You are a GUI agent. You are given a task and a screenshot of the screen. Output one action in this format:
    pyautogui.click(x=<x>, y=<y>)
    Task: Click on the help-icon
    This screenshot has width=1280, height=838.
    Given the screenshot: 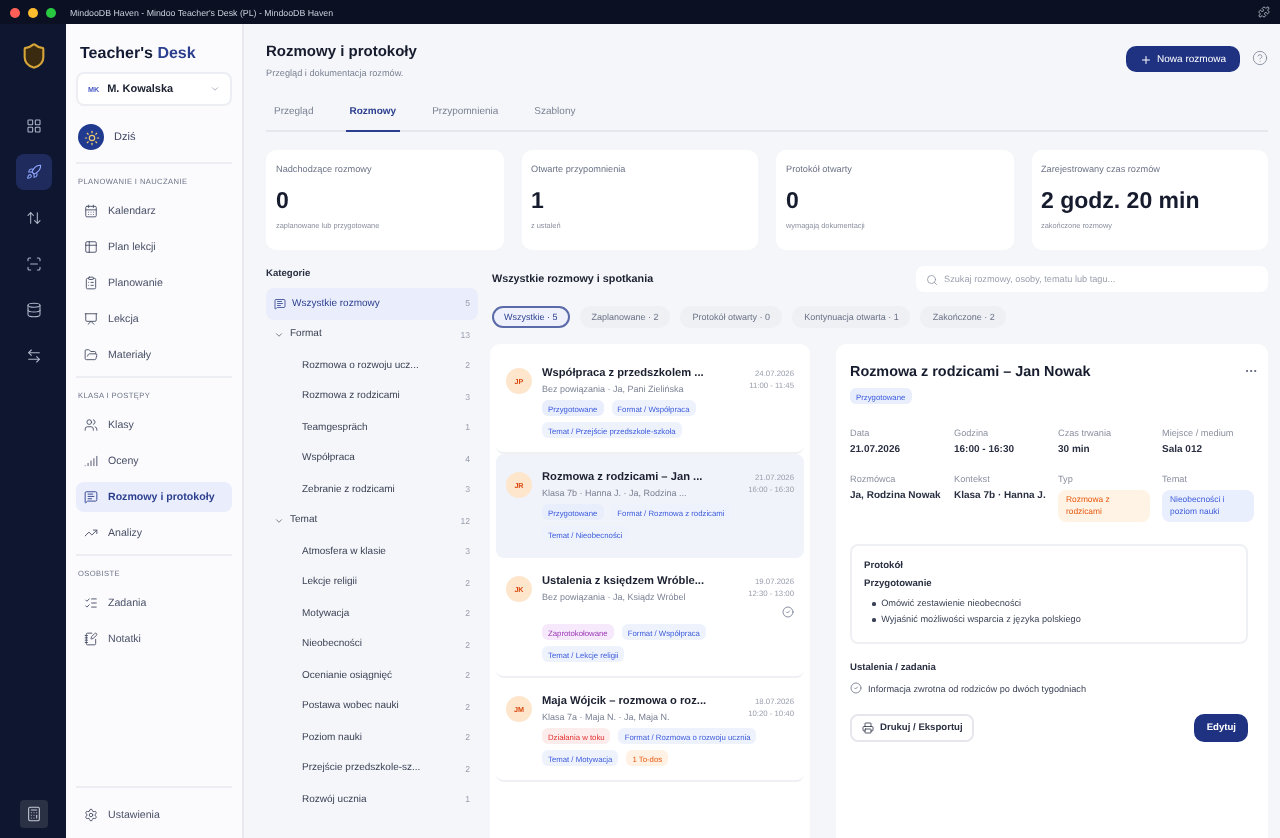 What is the action you would take?
    pyautogui.click(x=1260, y=58)
    